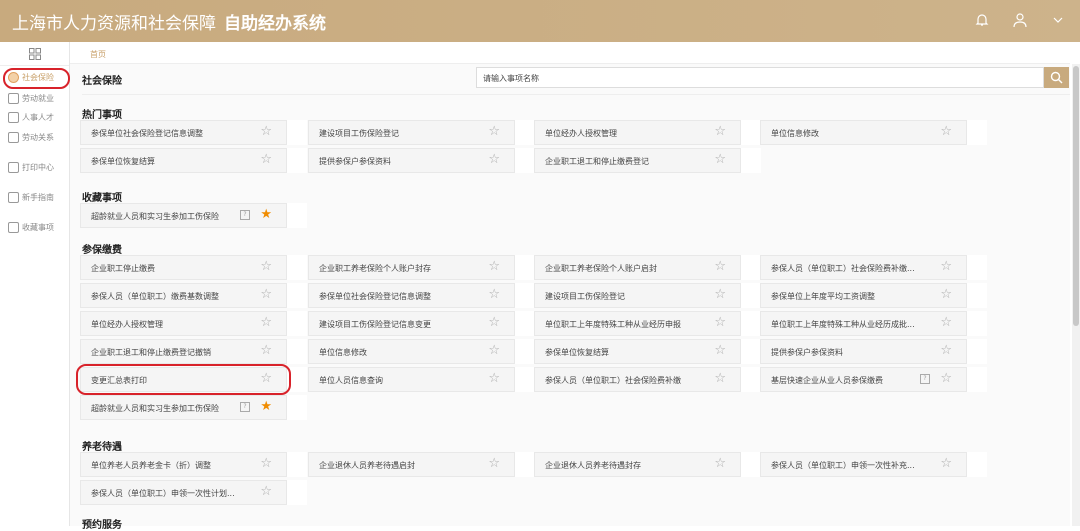 Image resolution: width=1080 pixels, height=531 pixels. Describe the element at coordinates (183, 464) in the screenshot. I see `service-item: 单位养老人员养老金卡（折）调整 ☆` at that location.